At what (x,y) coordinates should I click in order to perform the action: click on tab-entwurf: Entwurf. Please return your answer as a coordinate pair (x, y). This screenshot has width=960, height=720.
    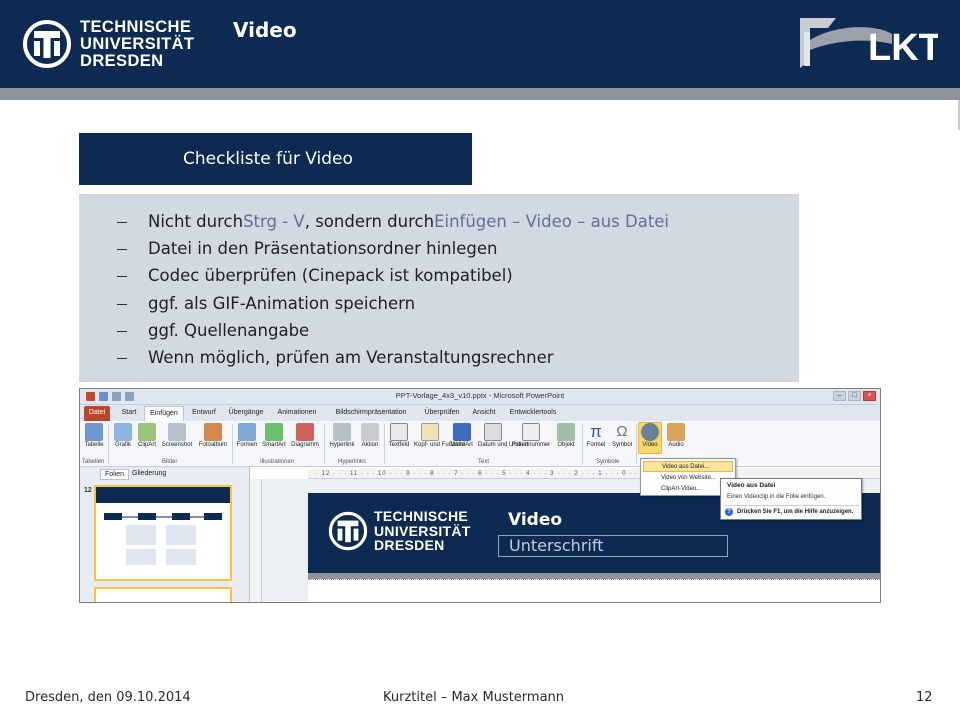
    Looking at the image, I should click on (204, 413).